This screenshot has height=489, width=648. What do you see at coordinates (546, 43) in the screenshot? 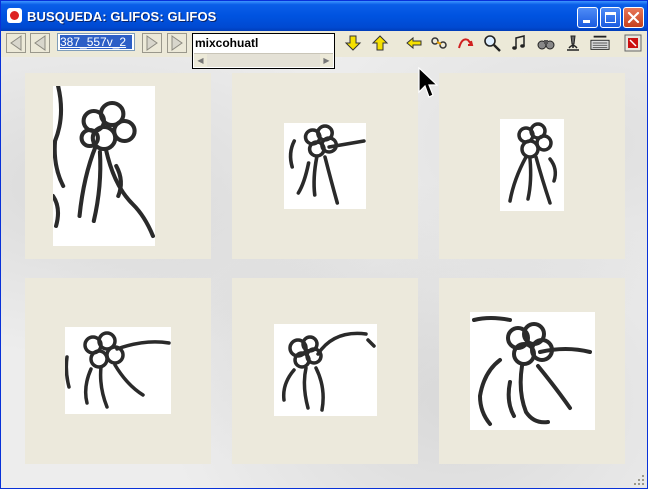
I see `binoculars-icon` at bounding box center [546, 43].